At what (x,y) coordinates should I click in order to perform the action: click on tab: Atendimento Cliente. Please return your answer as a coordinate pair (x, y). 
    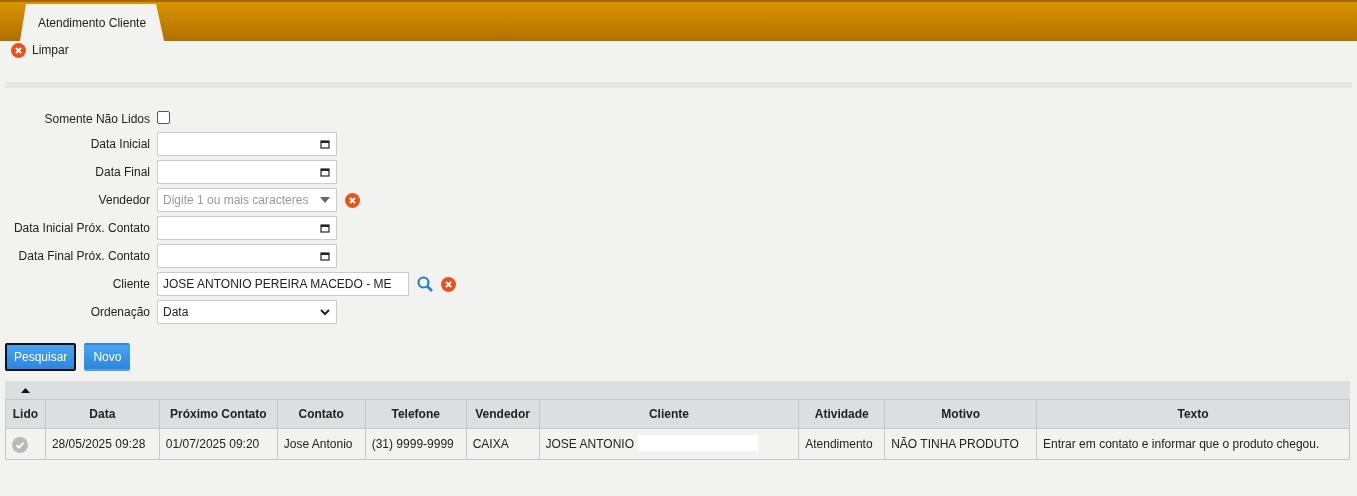
    Looking at the image, I should click on (92, 22).